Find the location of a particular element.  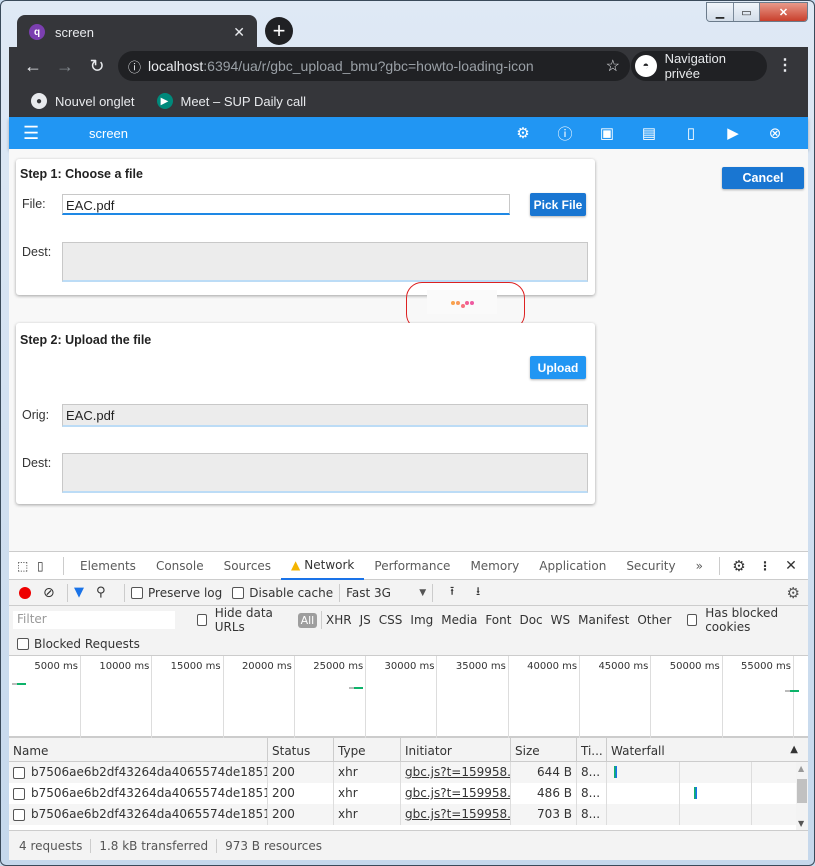

table-scrollbar: ▲ ▼ is located at coordinates (802, 796).